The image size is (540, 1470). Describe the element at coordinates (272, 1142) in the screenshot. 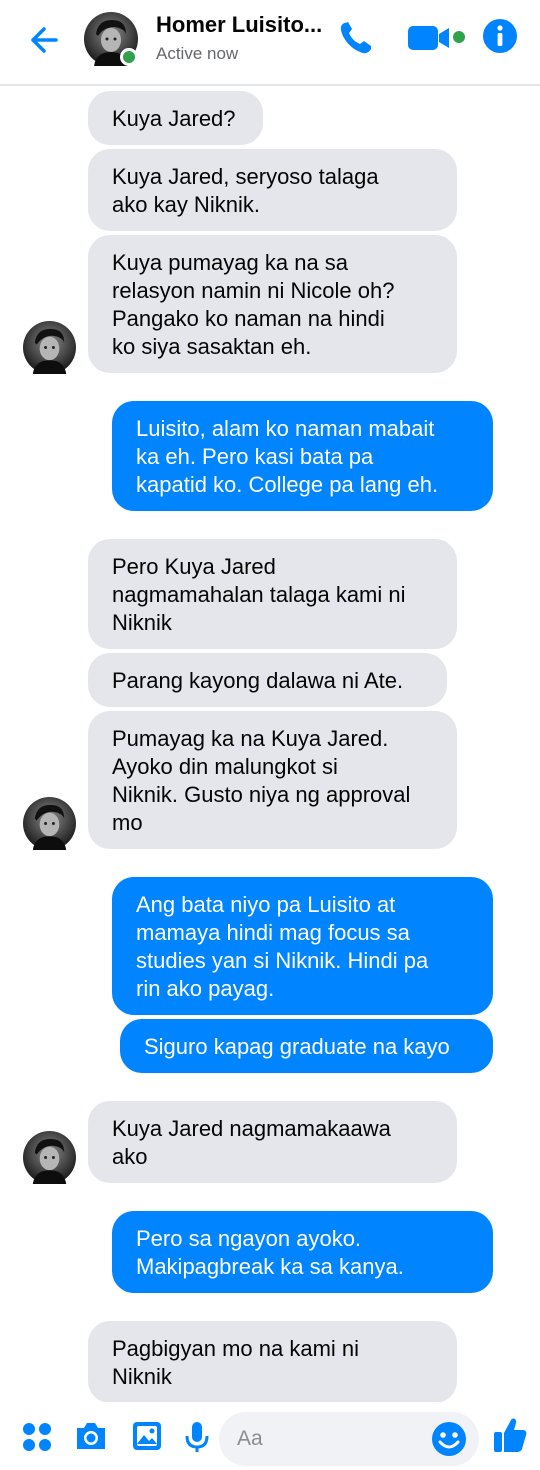

I see `message-incoming: Kuya Jared nagmamakaawa ako` at that location.